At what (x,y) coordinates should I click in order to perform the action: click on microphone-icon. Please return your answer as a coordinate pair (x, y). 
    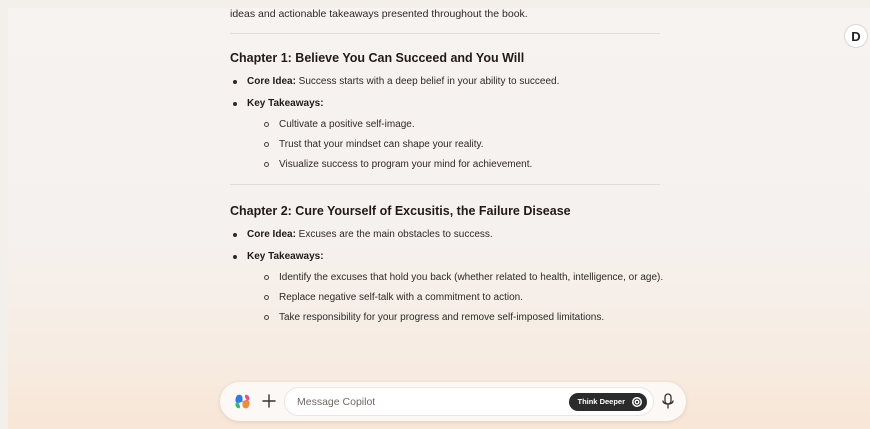
    Looking at the image, I should click on (668, 401).